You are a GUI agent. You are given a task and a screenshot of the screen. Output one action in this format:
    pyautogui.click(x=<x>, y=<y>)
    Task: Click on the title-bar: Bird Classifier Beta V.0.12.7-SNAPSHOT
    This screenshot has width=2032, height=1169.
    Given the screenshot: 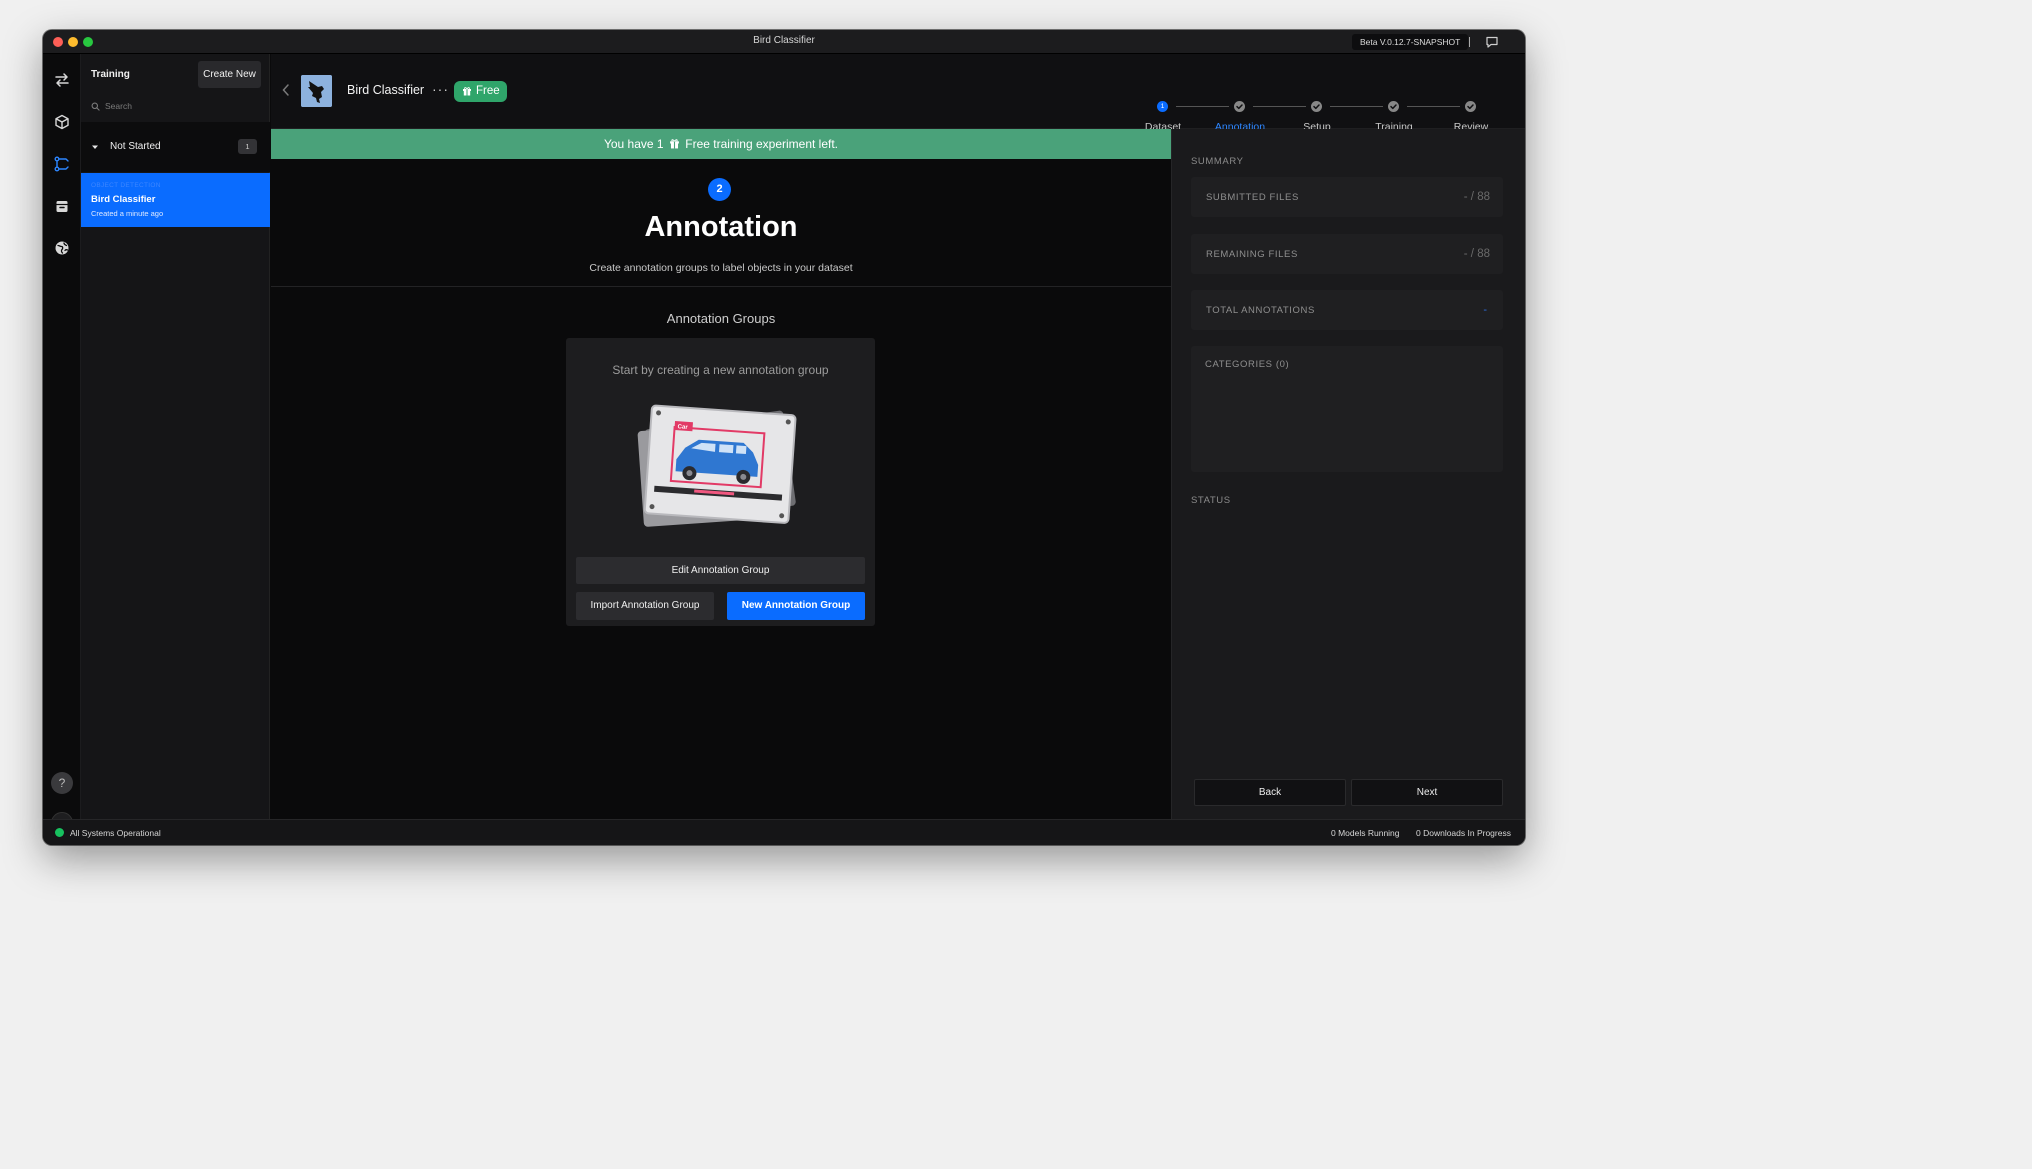 What is the action you would take?
    pyautogui.click(x=784, y=42)
    